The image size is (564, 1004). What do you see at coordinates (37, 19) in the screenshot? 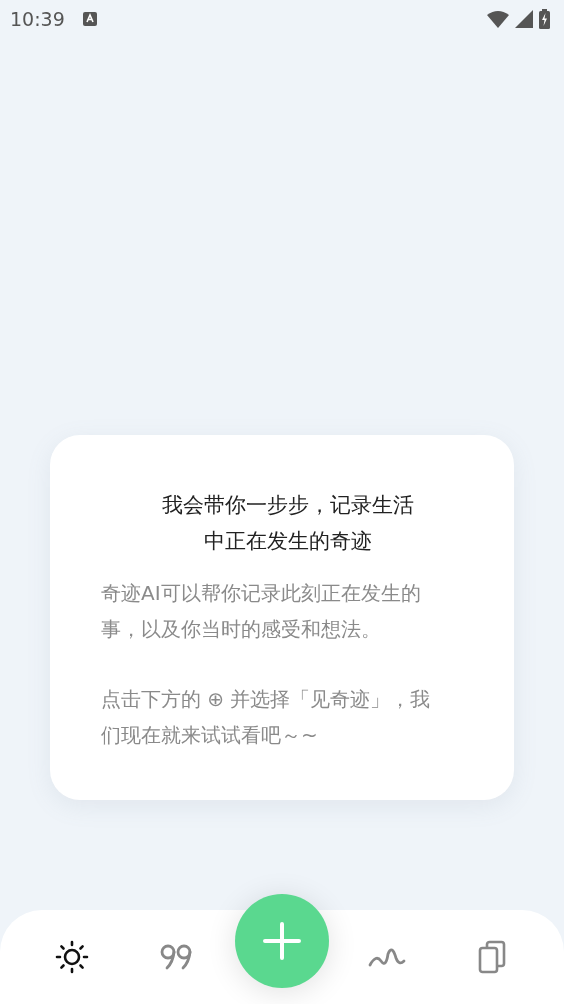
I see `status-time: 10:39` at bounding box center [37, 19].